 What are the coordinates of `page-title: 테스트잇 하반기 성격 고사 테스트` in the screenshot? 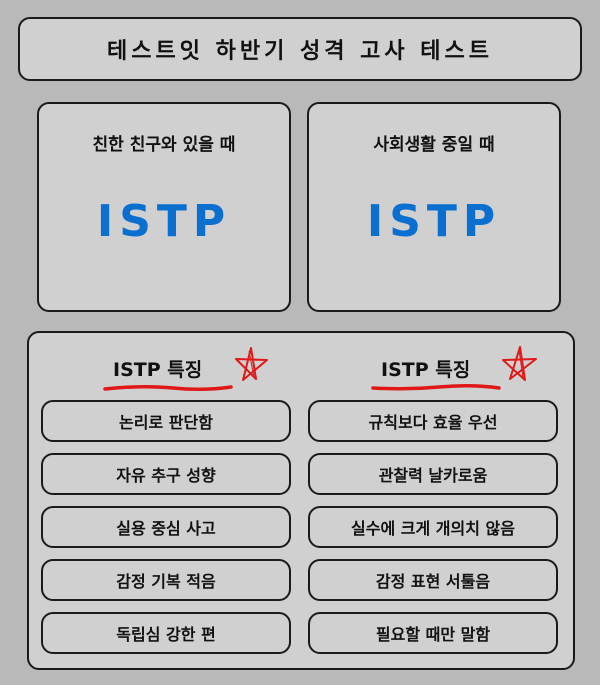 It's located at (300, 51).